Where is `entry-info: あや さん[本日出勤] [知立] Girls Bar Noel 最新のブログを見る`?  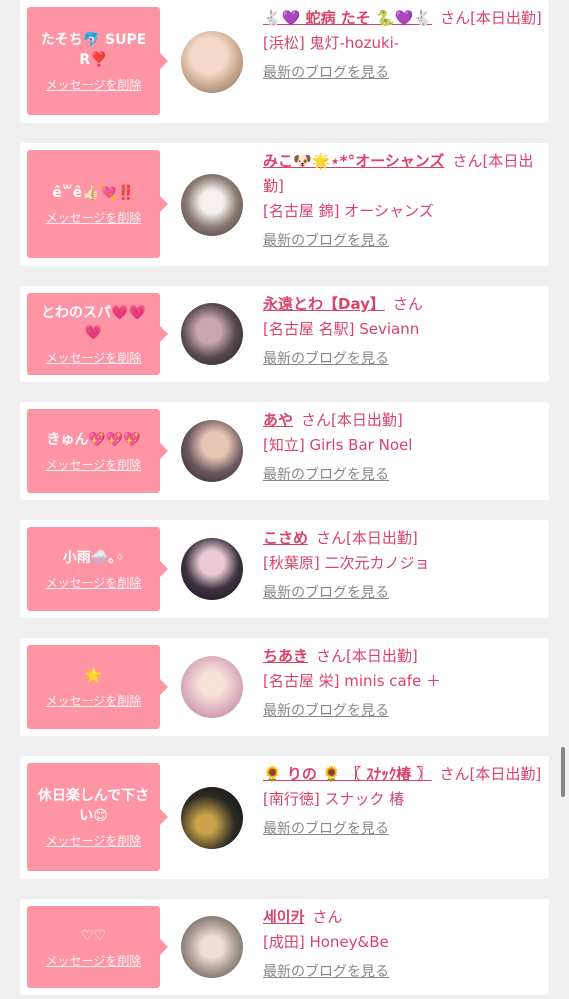
entry-info: あや さん[本日出勤] [知立] Girls Bar Noel 最新のブログを見る is located at coordinates (403, 447).